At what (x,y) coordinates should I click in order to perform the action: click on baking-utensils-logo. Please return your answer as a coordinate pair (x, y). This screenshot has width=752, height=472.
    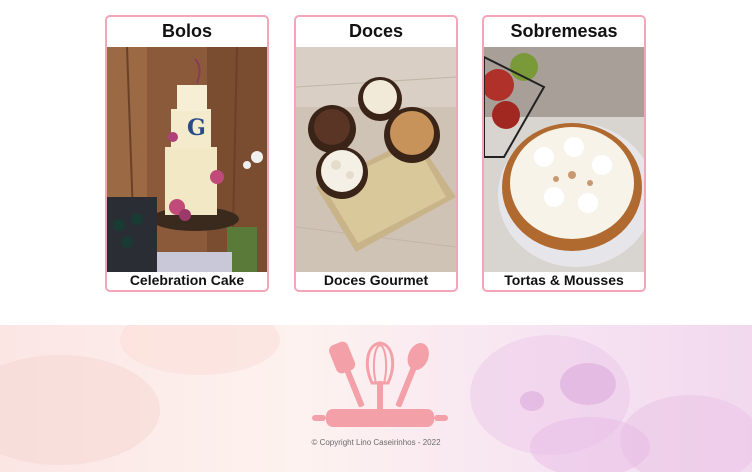
    Looking at the image, I should click on (380, 384).